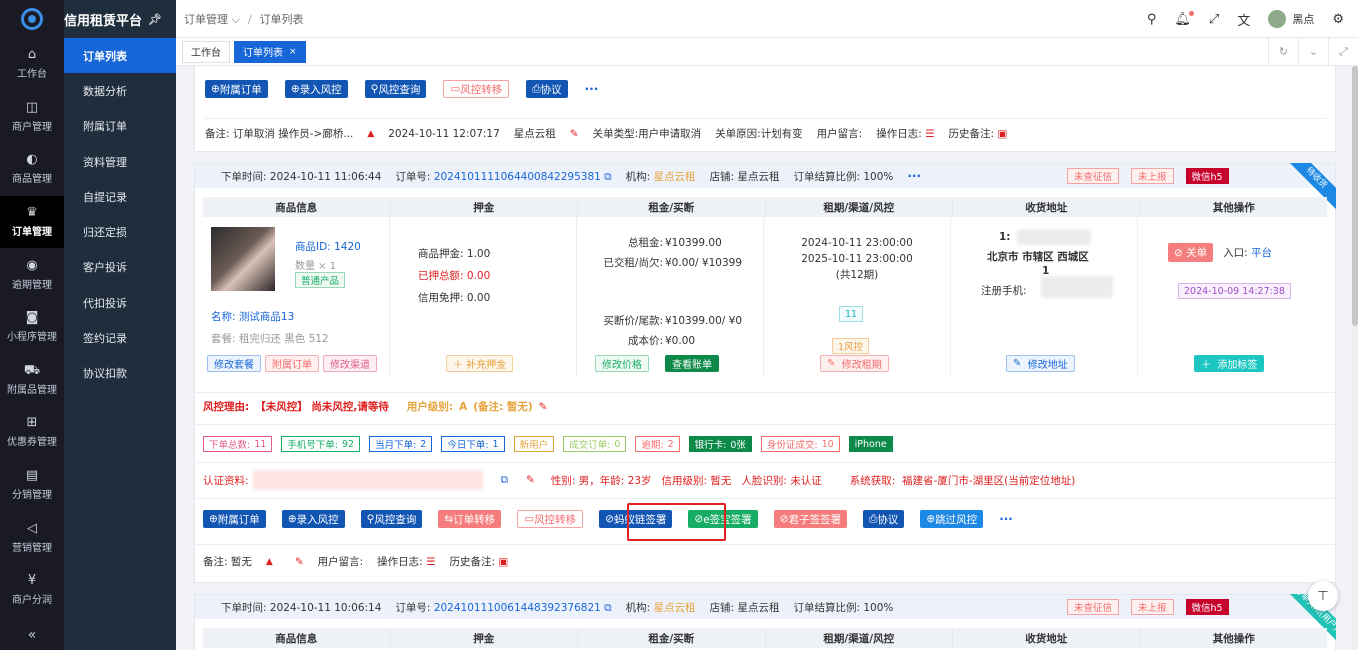  Describe the element at coordinates (517, 177) in the screenshot. I see `order-number-value: 20241011110644008422953​81` at that location.